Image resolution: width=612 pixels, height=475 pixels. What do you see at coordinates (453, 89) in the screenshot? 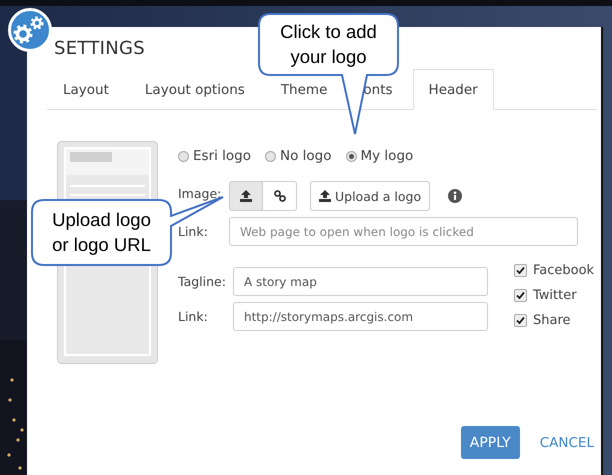
I see `tab: Header` at bounding box center [453, 89].